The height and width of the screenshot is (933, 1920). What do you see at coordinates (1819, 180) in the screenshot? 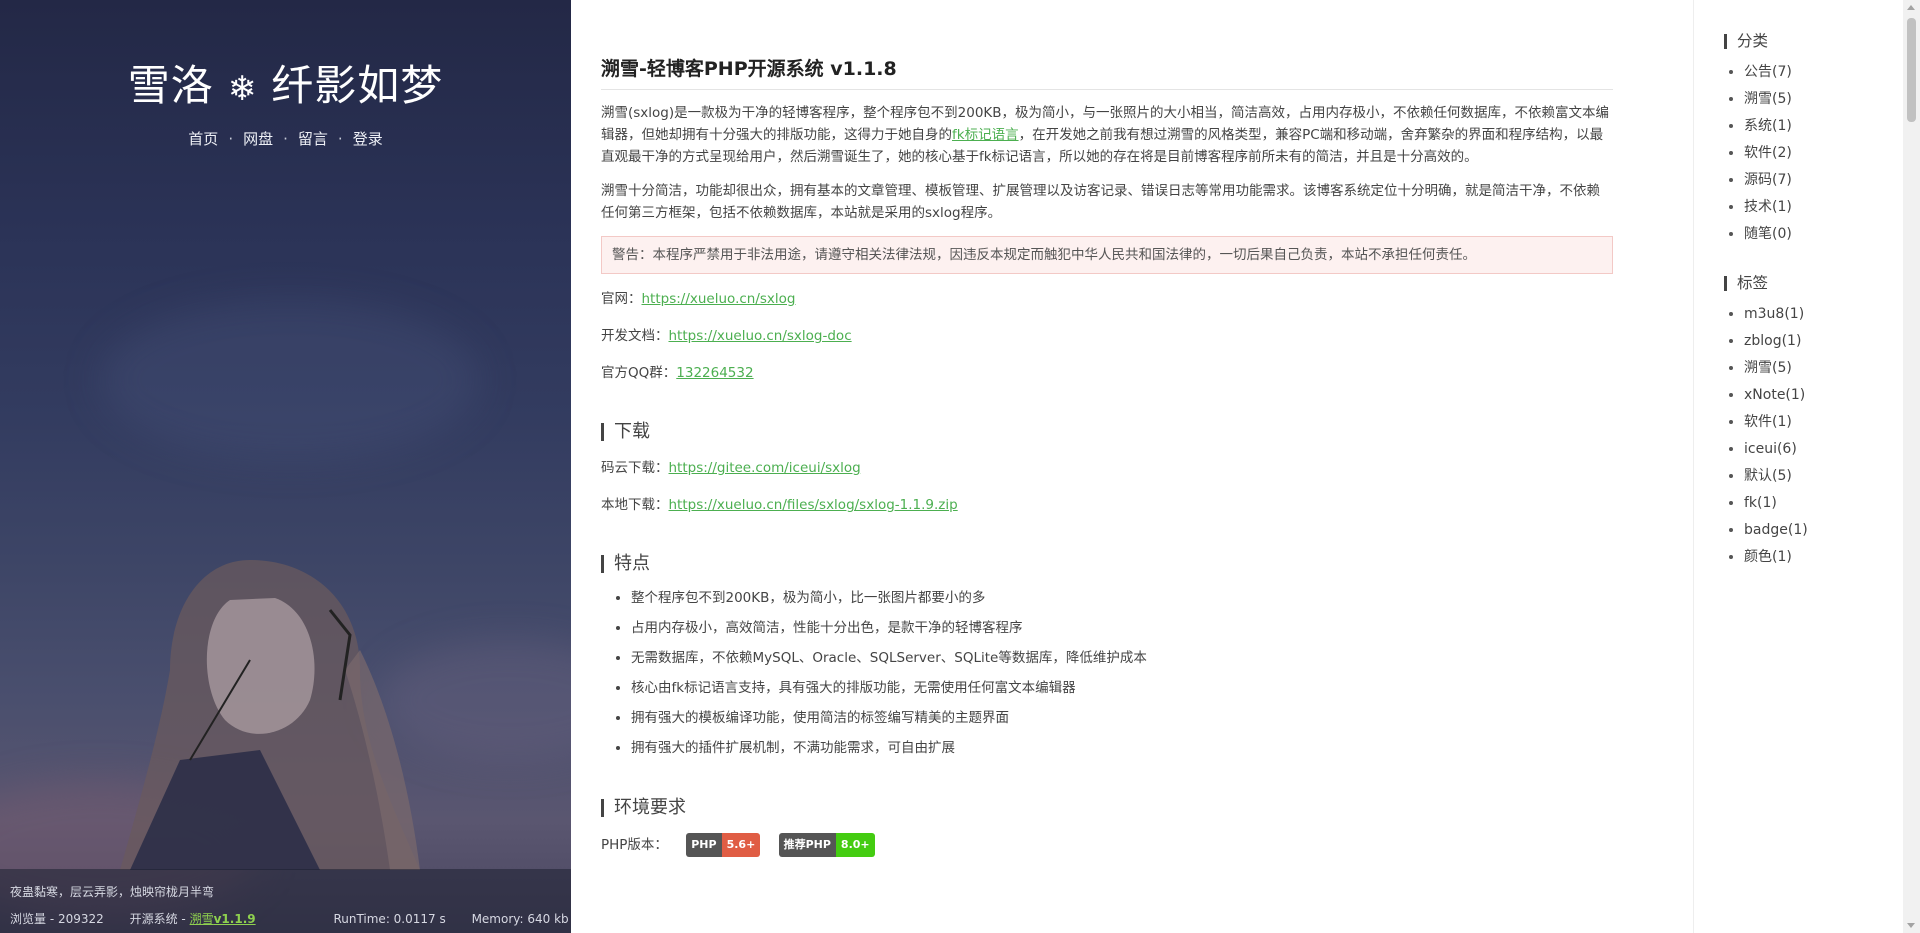
I see `category-item: 源码(7)` at bounding box center [1819, 180].